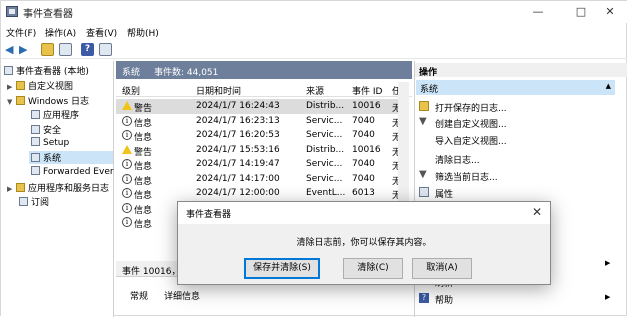  What do you see at coordinates (538, 12) in the screenshot?
I see `minimize-button: —` at bounding box center [538, 12].